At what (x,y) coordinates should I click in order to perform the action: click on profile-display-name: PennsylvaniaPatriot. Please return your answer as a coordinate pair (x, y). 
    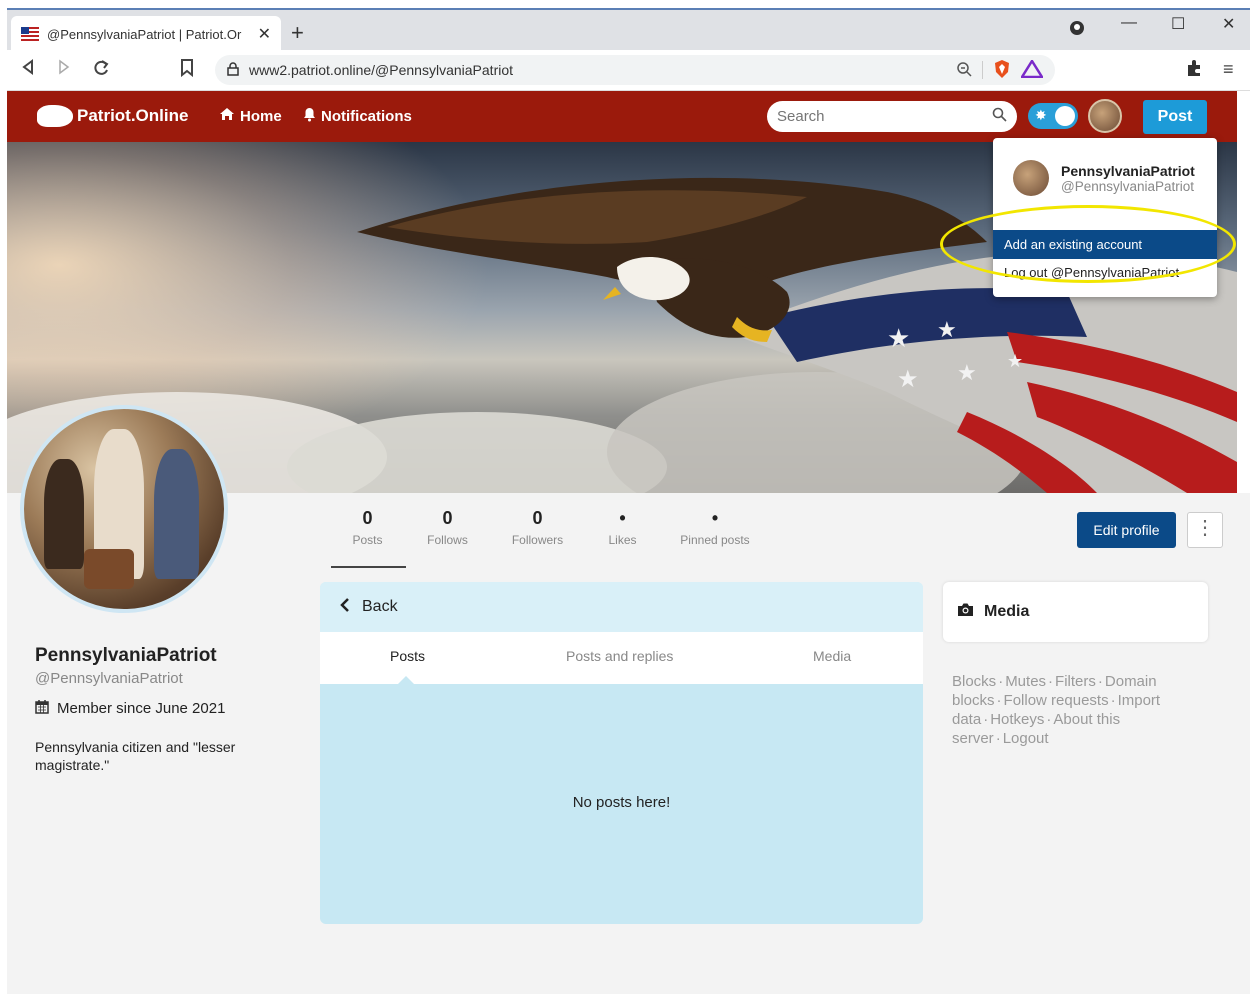
    Looking at the image, I should click on (126, 655).